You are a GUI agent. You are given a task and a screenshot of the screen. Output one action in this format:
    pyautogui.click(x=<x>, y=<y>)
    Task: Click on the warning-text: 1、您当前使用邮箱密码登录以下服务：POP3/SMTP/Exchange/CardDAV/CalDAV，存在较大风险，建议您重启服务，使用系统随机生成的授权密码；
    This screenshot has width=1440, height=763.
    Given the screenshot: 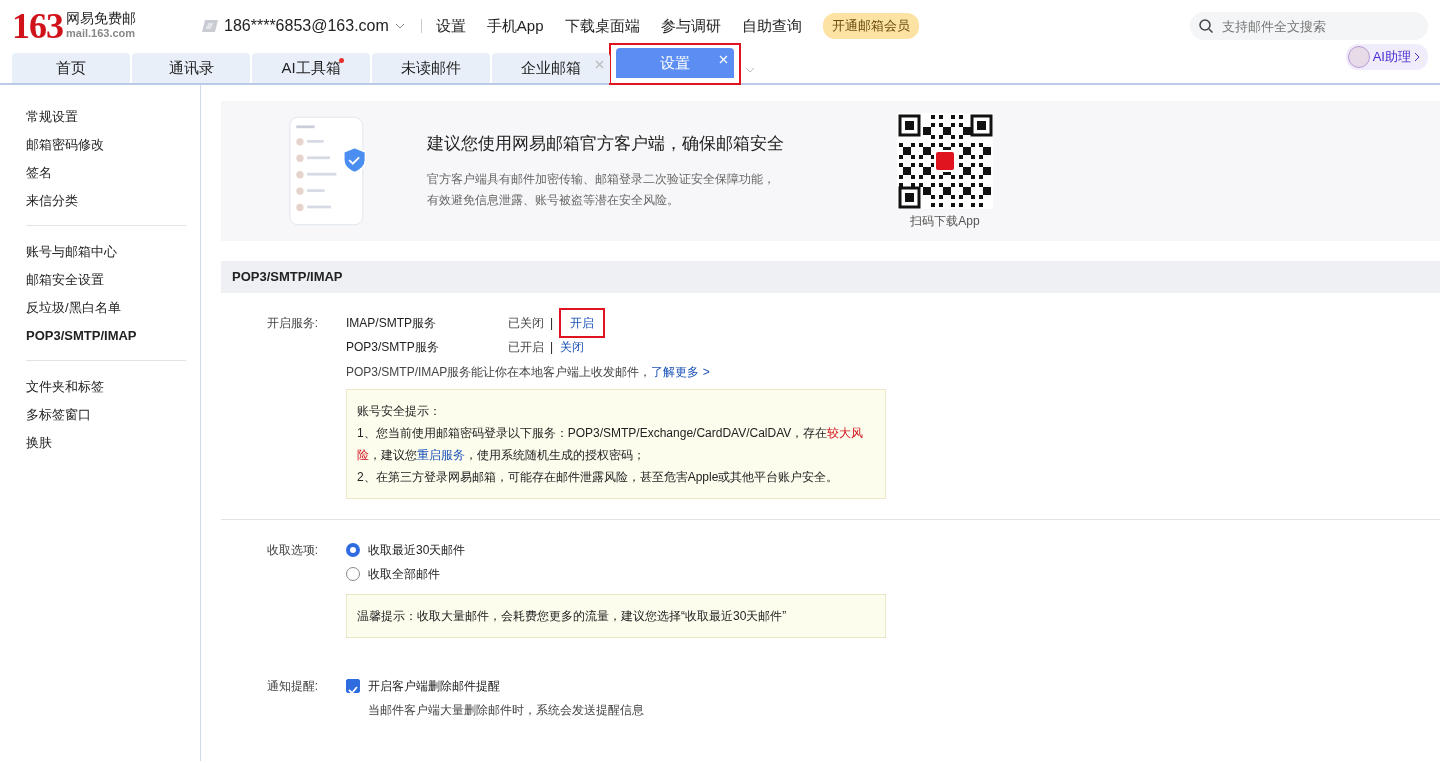 What is the action you would take?
    pyautogui.click(x=611, y=444)
    